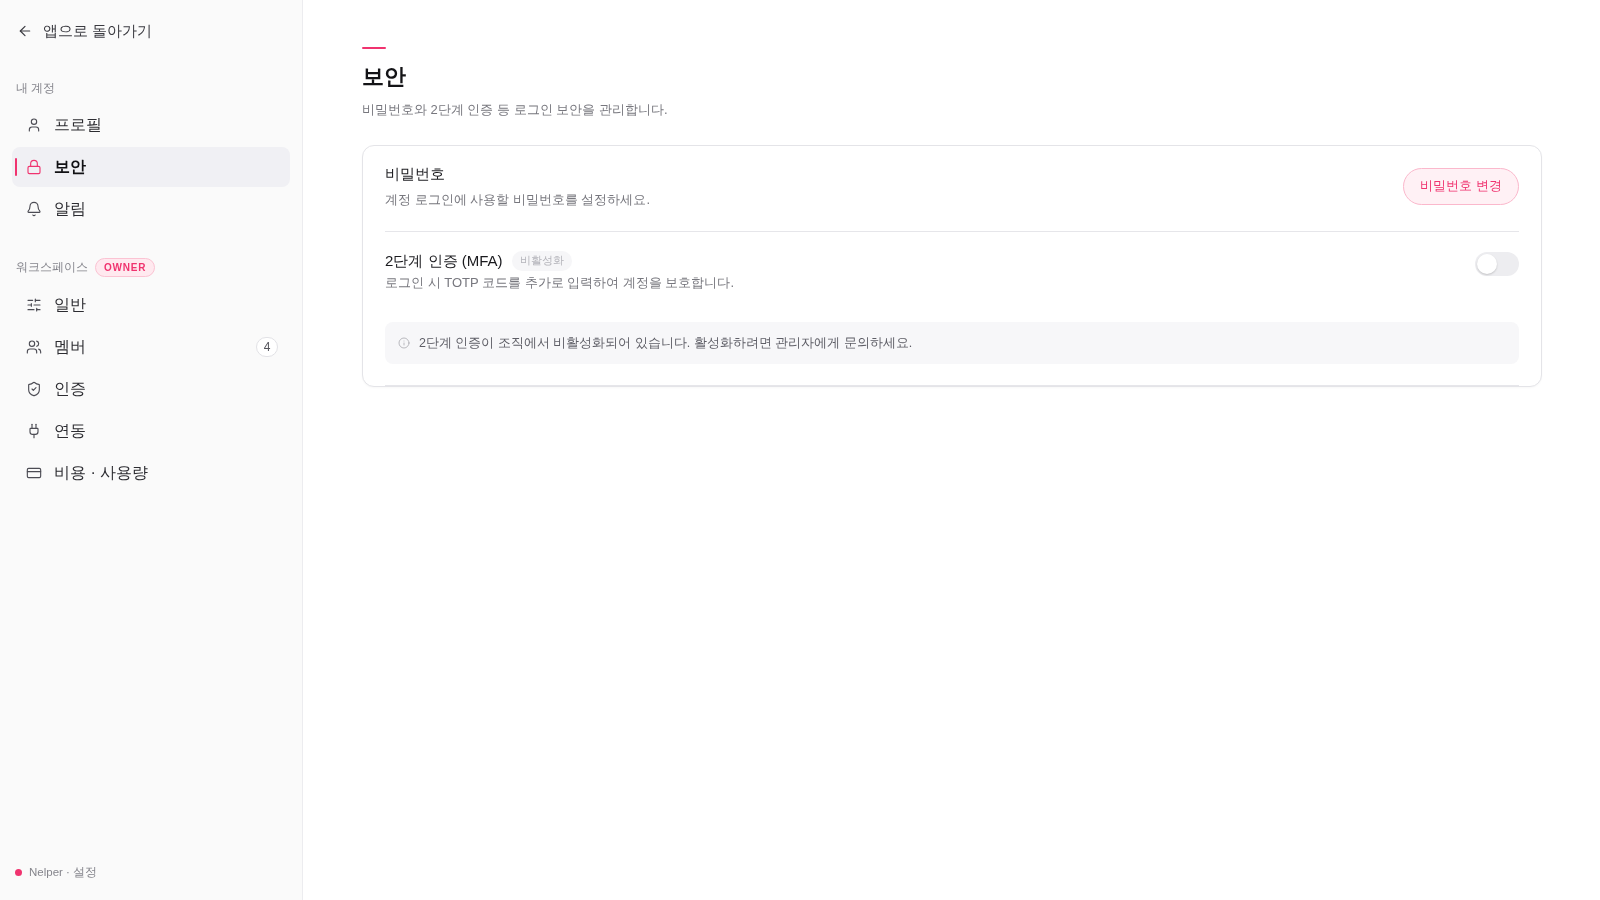  Describe the element at coordinates (151, 305) in the screenshot. I see `nav-item: 일반` at that location.